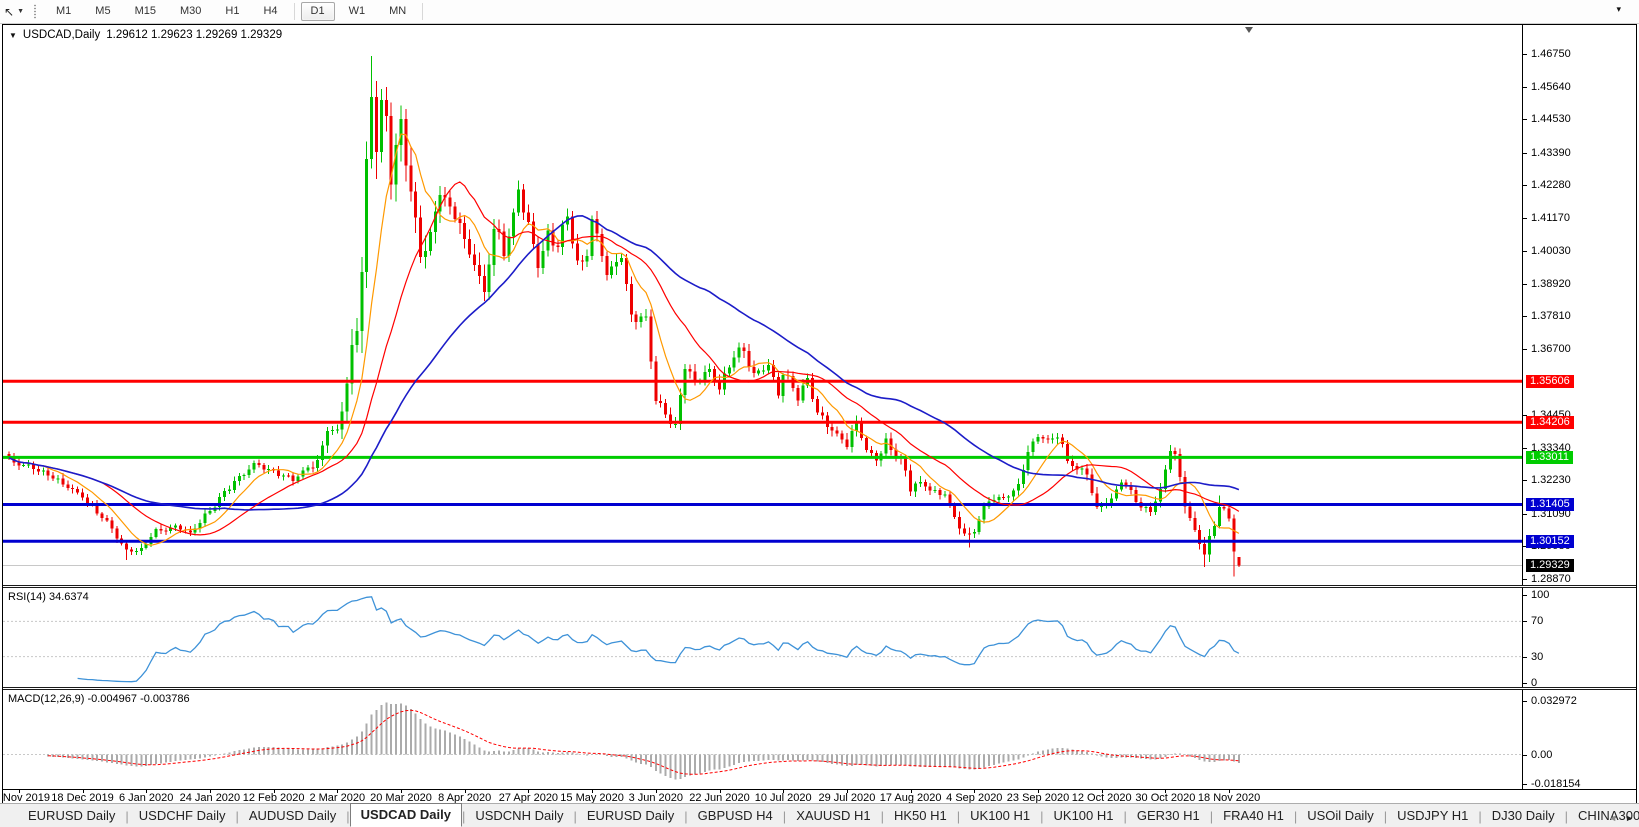 This screenshot has width=1639, height=827. I want to click on symbol-tab: GER30 H1, so click(1168, 816).